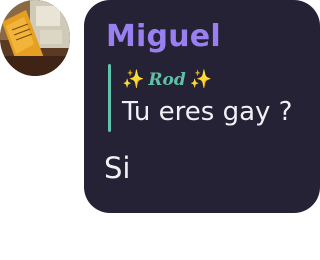 The height and width of the screenshot is (260, 320). I want to click on avatar-photo, so click(35, 38).